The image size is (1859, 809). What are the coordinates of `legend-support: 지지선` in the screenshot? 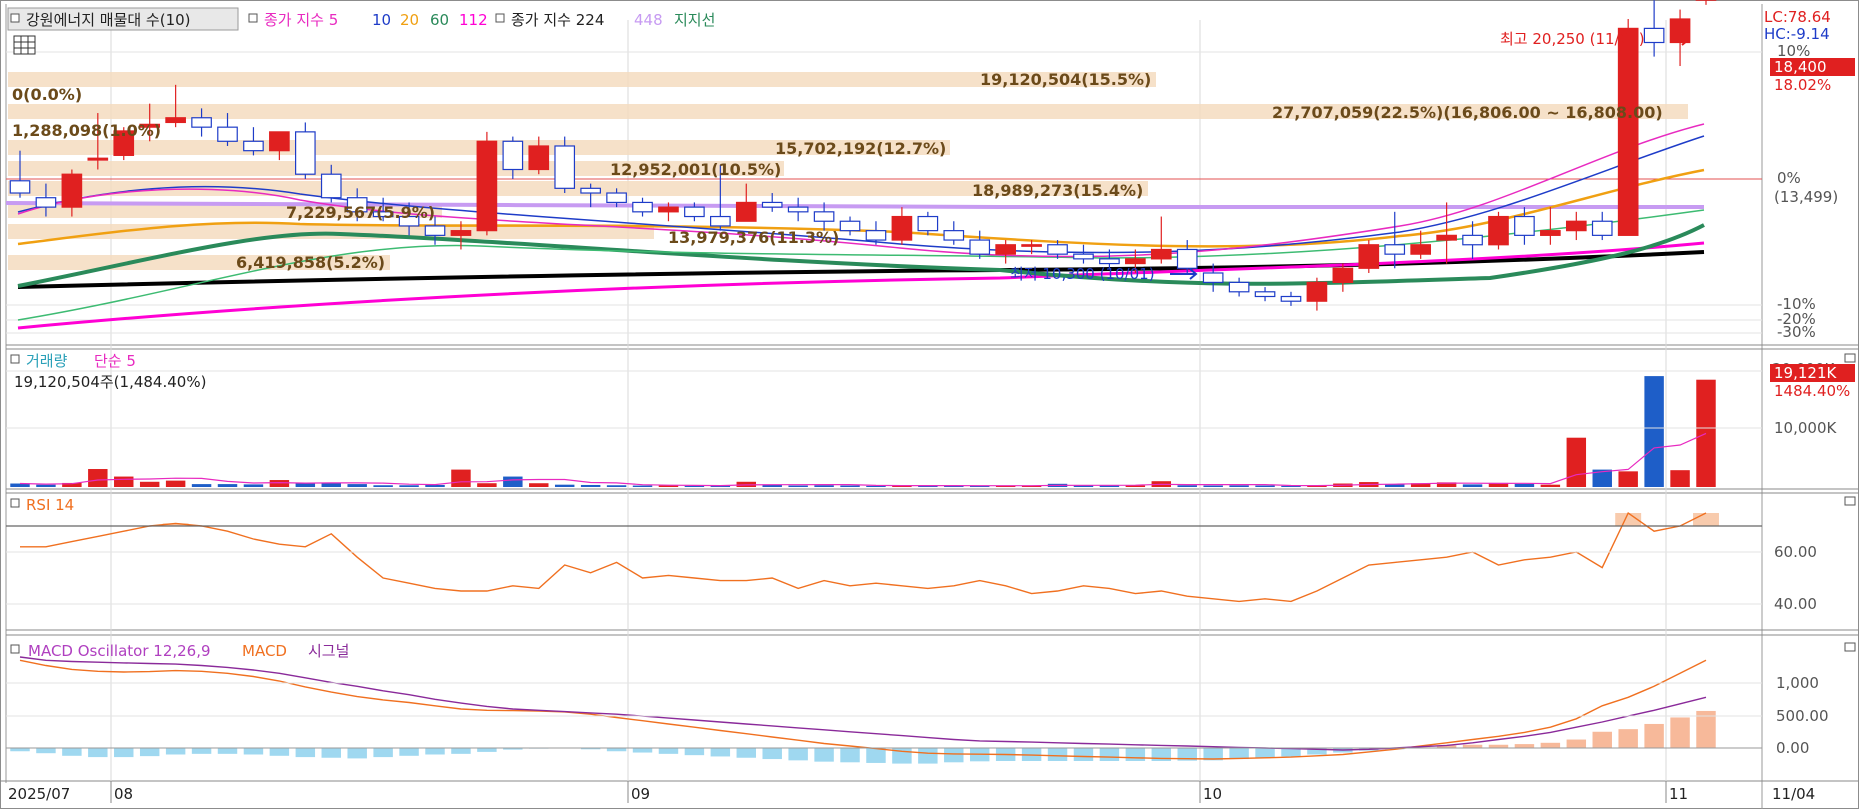 It's located at (694, 20).